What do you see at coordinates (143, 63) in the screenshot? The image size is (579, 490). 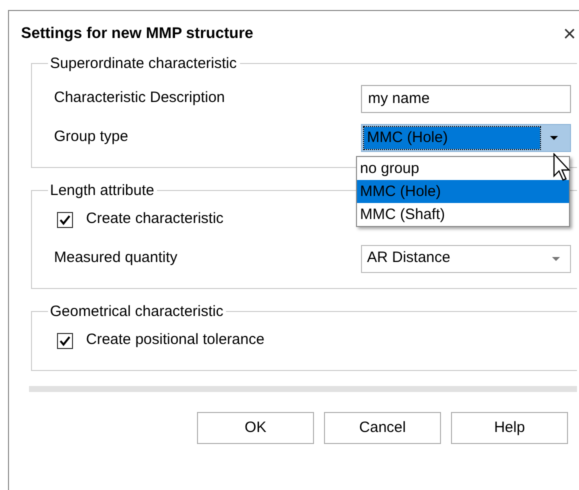 I see `group-title: Superordinate characteristic` at bounding box center [143, 63].